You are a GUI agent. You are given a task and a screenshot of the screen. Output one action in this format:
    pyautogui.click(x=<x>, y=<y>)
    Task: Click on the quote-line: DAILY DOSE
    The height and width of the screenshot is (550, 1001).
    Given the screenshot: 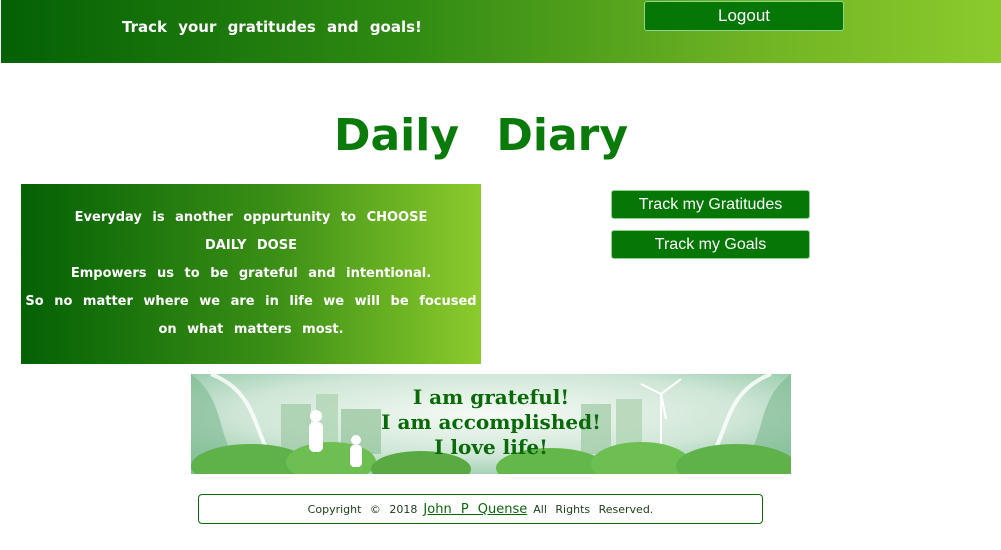 What is the action you would take?
    pyautogui.click(x=251, y=245)
    